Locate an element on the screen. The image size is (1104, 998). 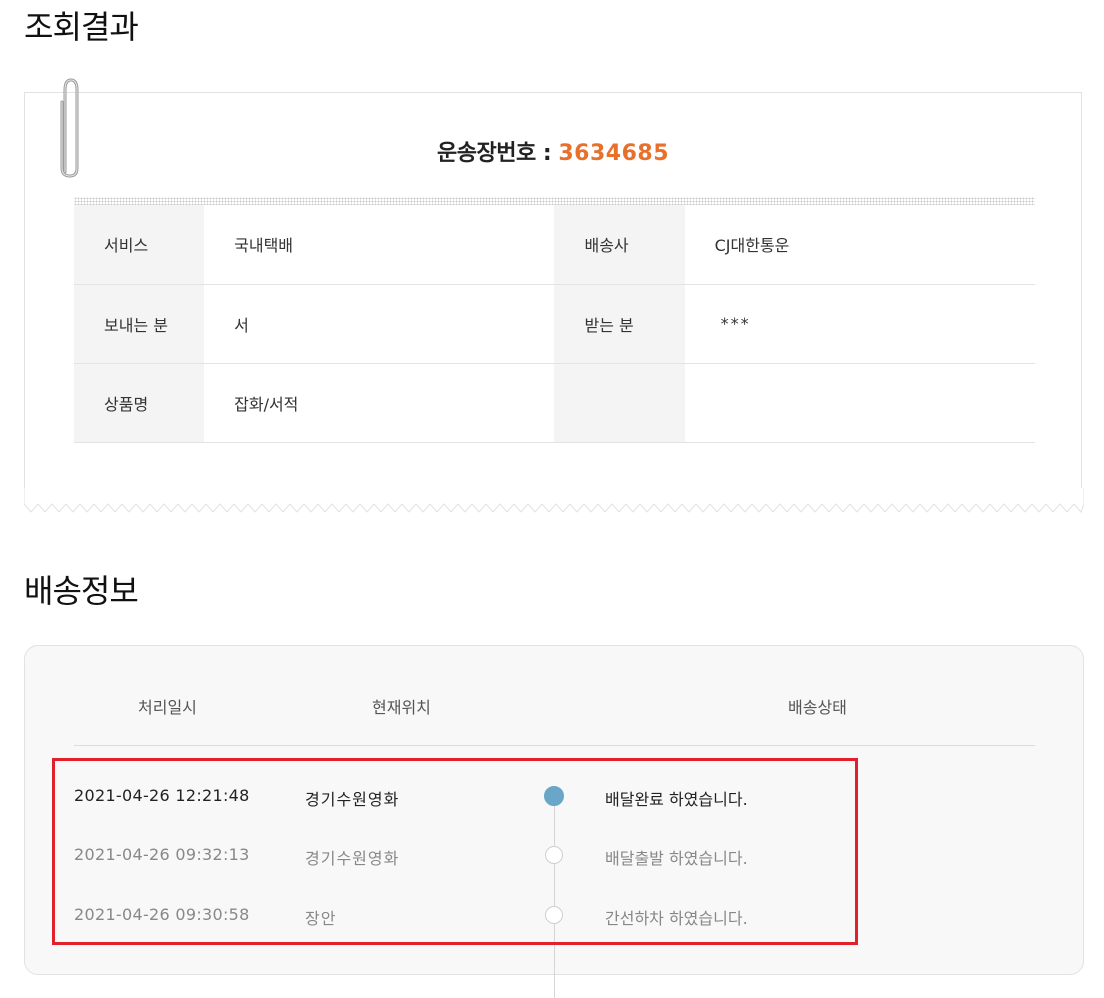
sender-value: 서 is located at coordinates (379, 324).